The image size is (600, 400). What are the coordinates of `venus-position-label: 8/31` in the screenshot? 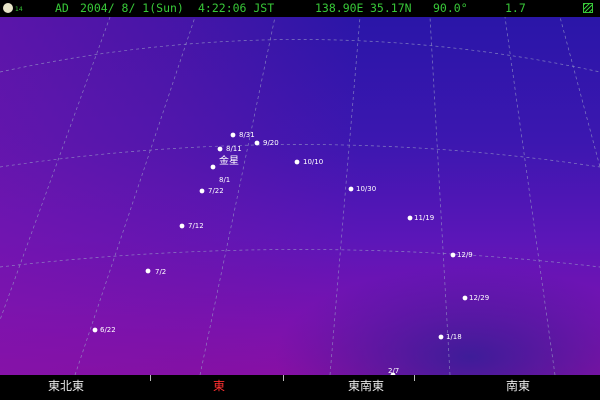 It's located at (247, 135).